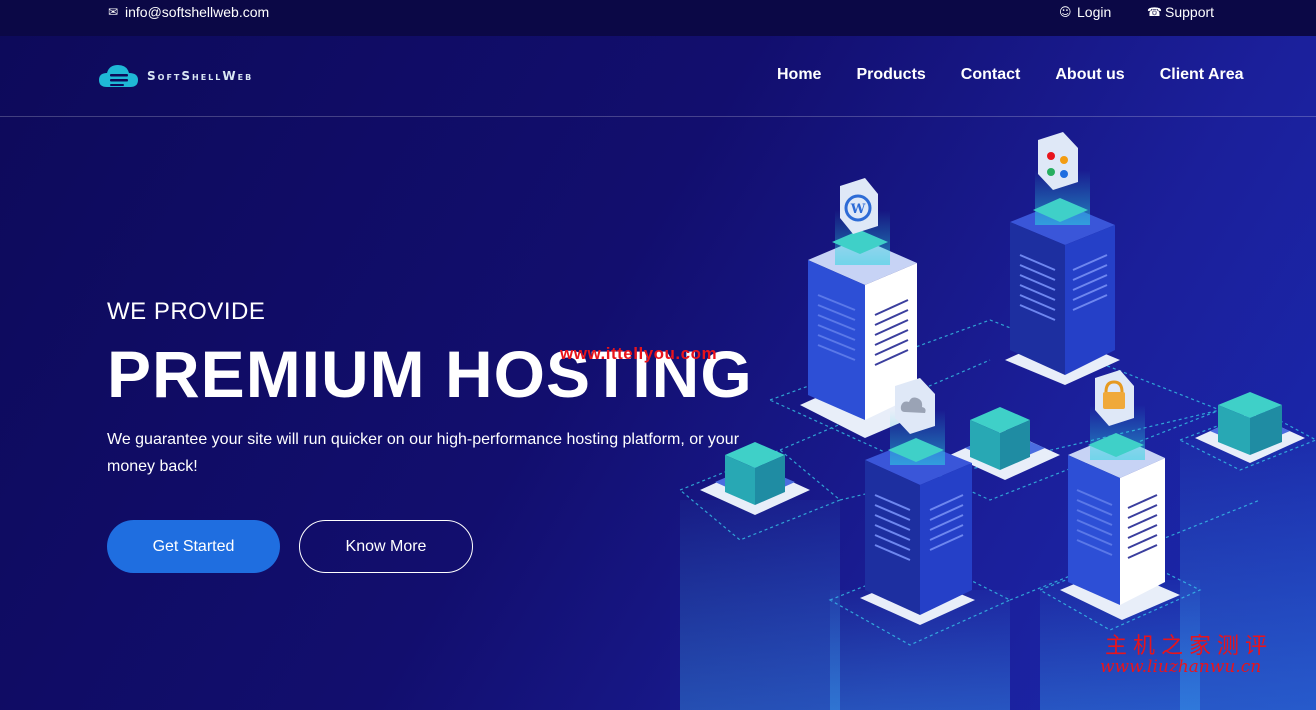  Describe the element at coordinates (858, 209) in the screenshot. I see `svg-text: W` at that location.